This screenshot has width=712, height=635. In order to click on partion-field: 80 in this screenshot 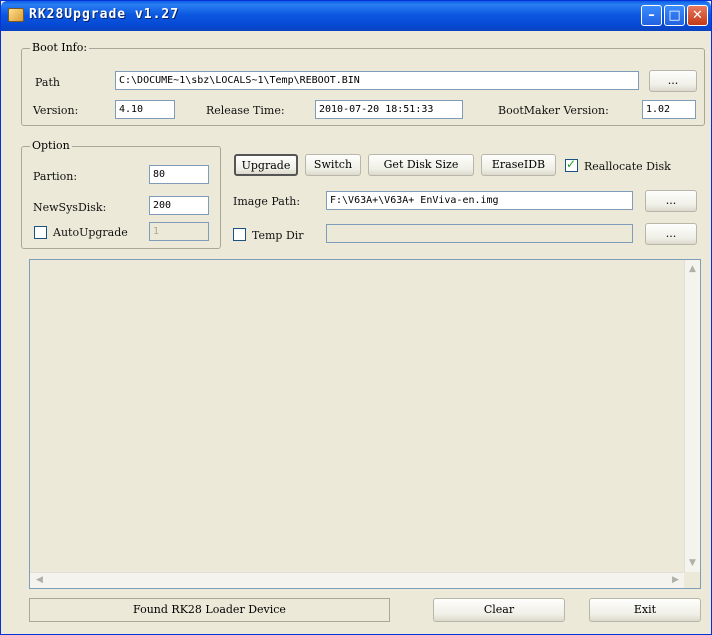, I will do `click(179, 174)`.